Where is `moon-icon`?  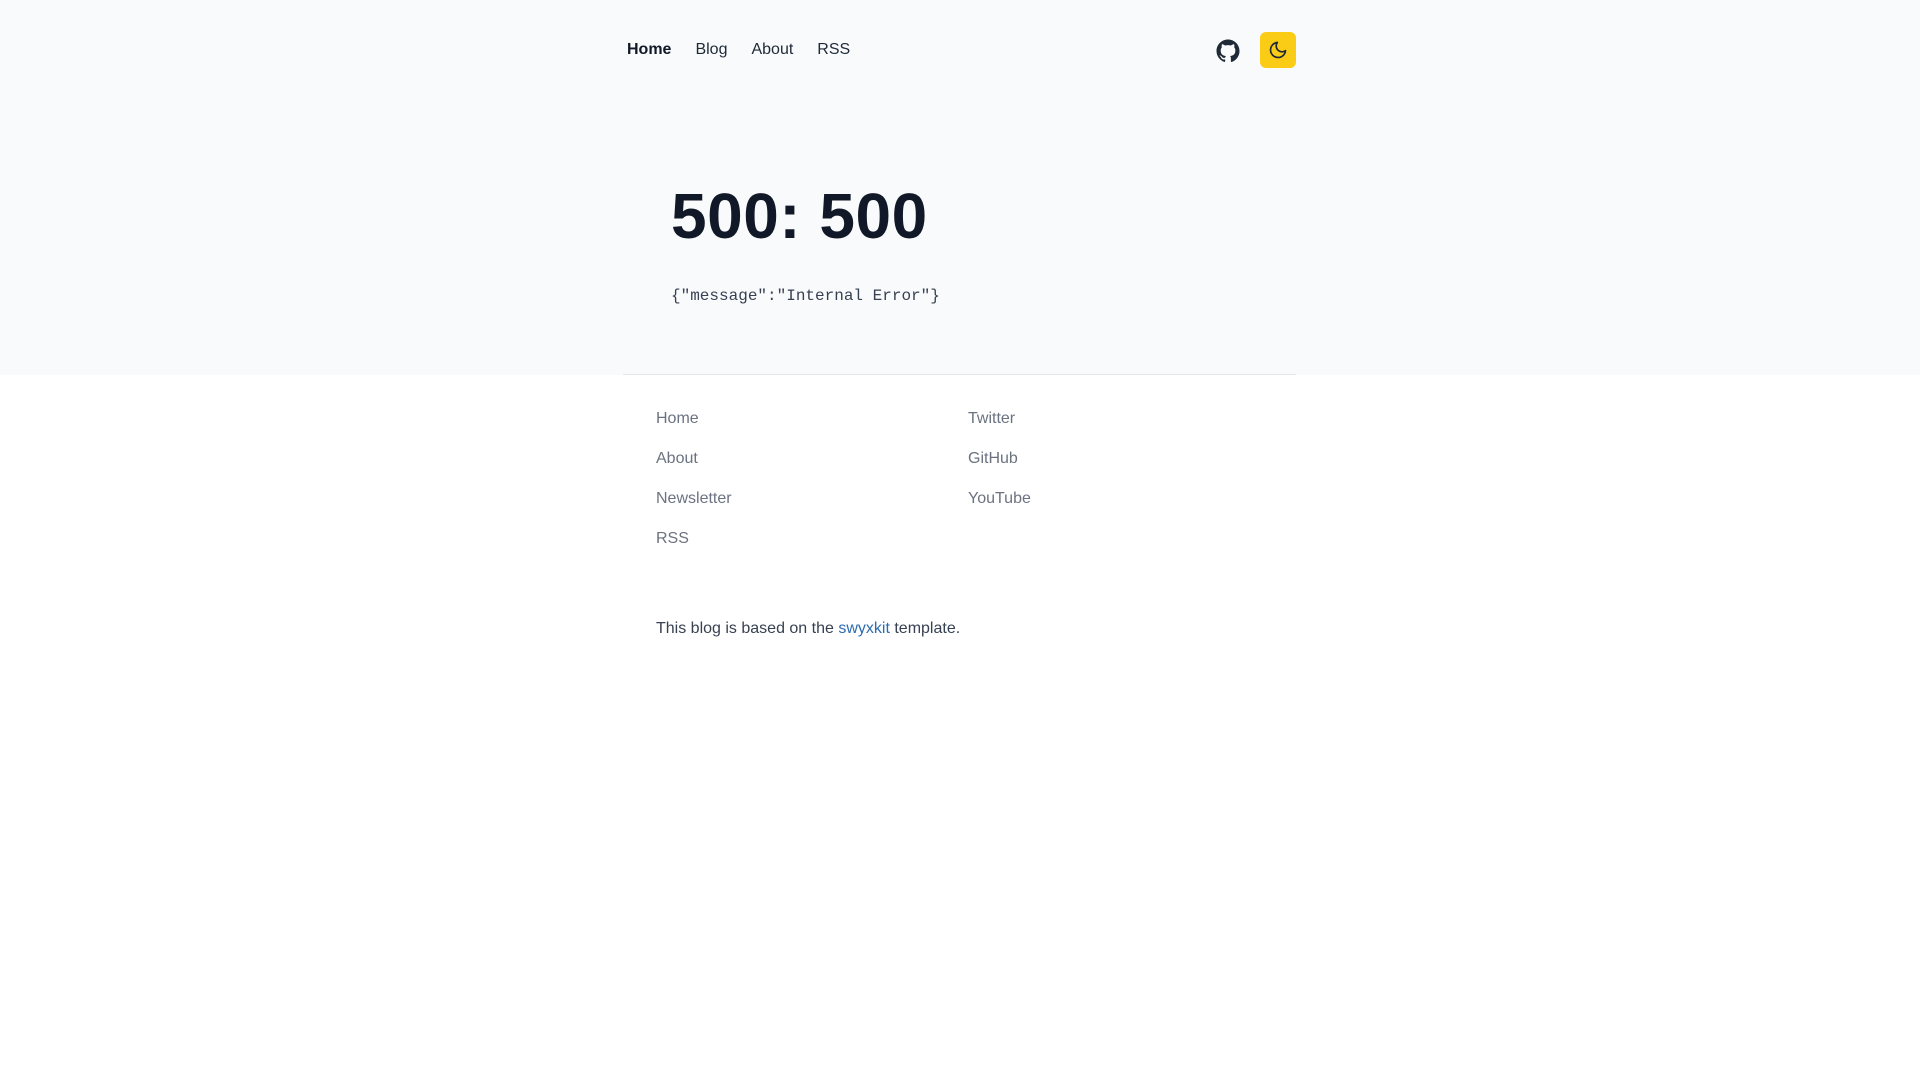
moon-icon is located at coordinates (1278, 50).